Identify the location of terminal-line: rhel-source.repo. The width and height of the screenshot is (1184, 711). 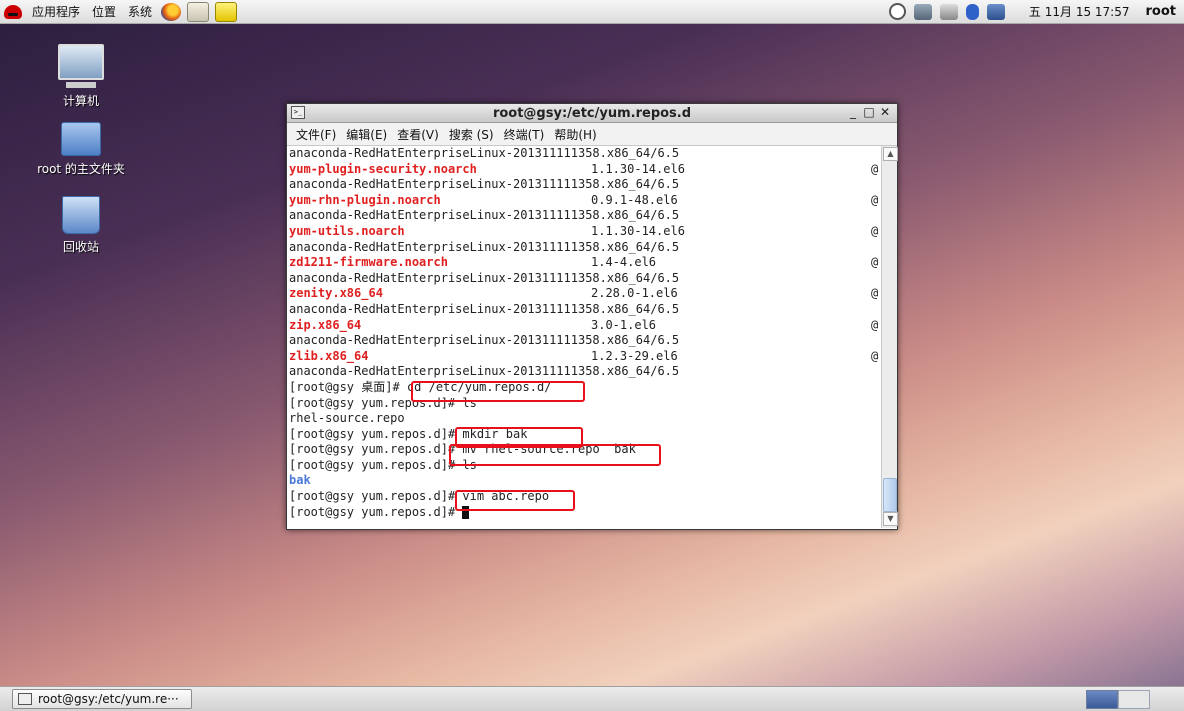
(347, 418).